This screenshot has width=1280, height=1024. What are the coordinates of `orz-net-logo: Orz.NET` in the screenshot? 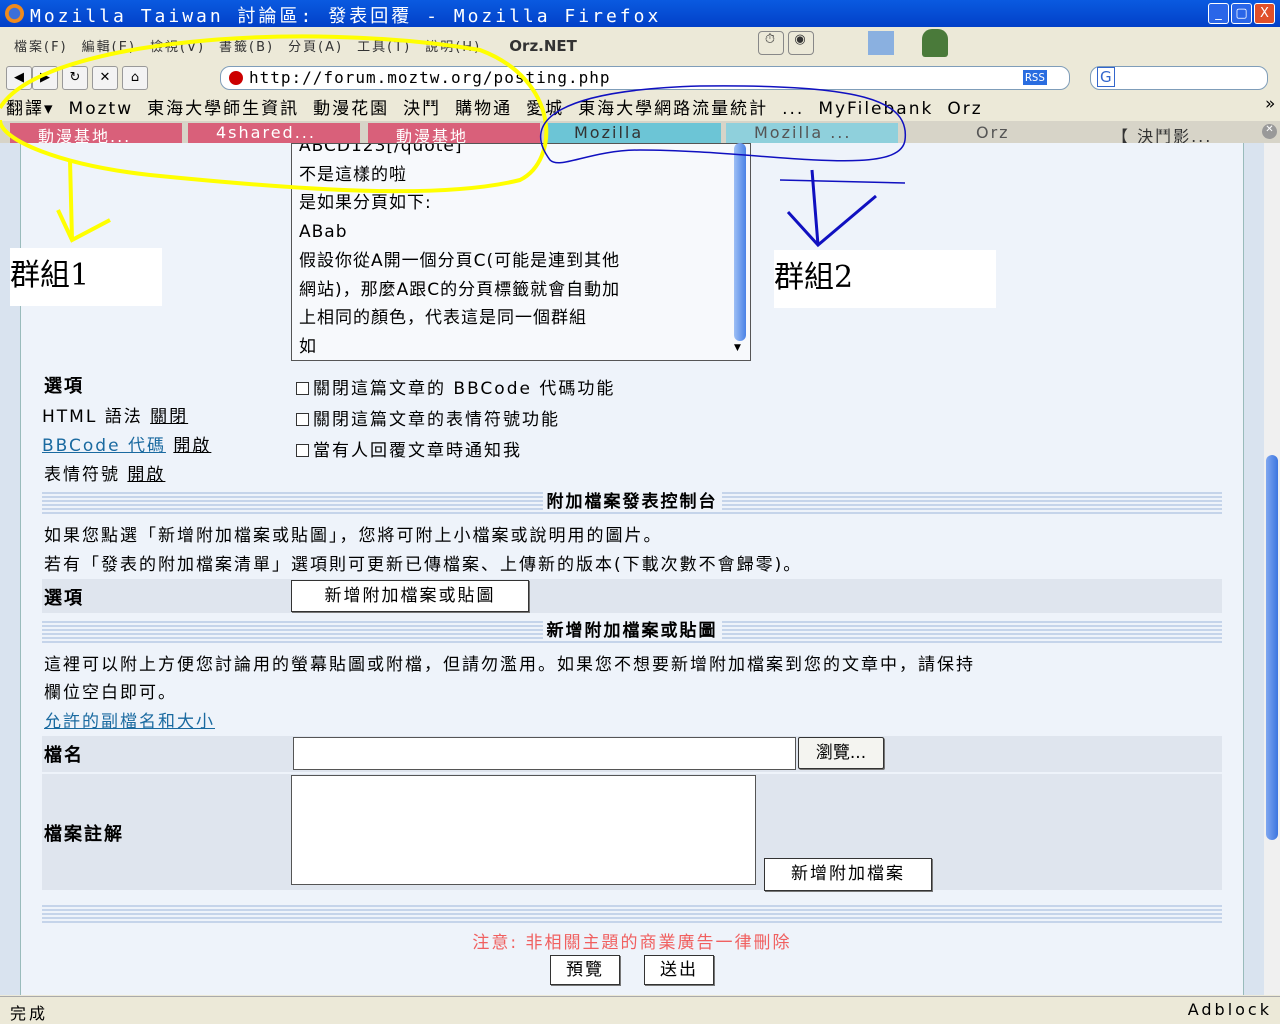 It's located at (543, 46).